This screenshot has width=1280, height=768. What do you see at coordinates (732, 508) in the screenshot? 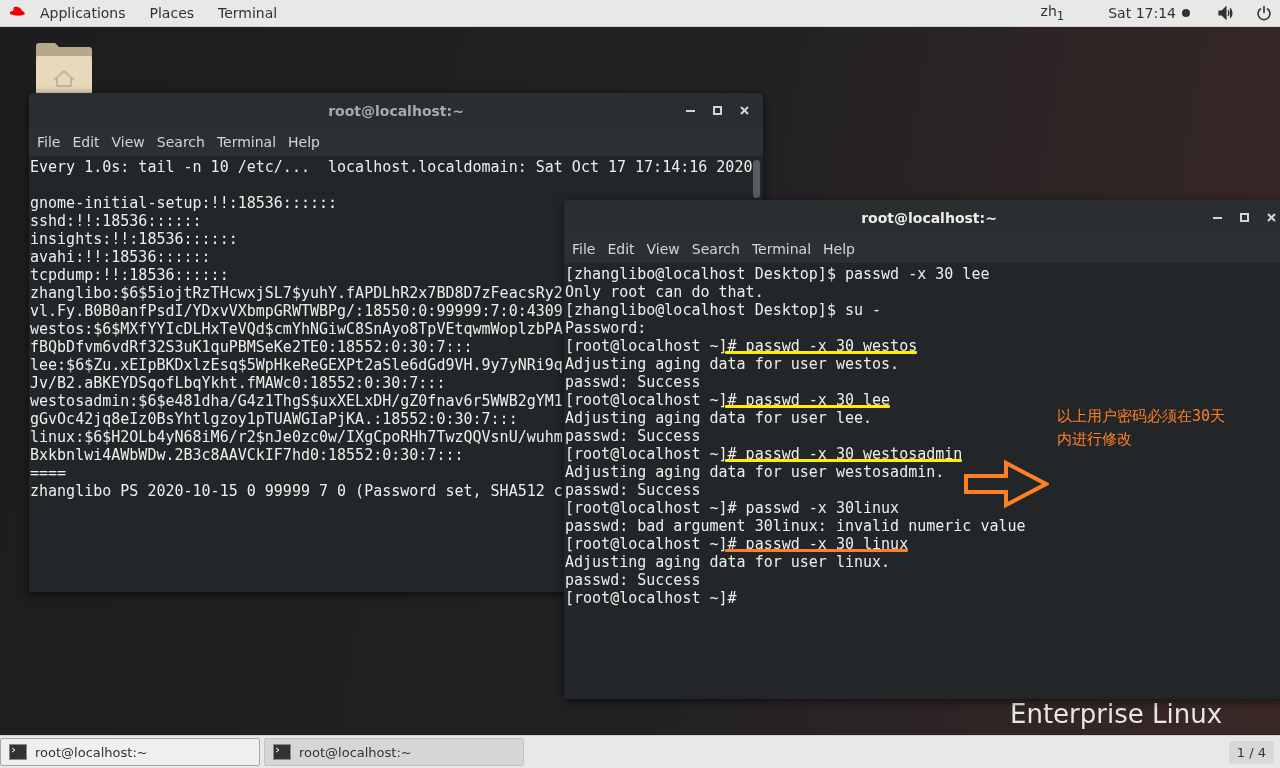
I see `terminal-line: [root@localhost ~]# passwd -x 30linux` at bounding box center [732, 508].